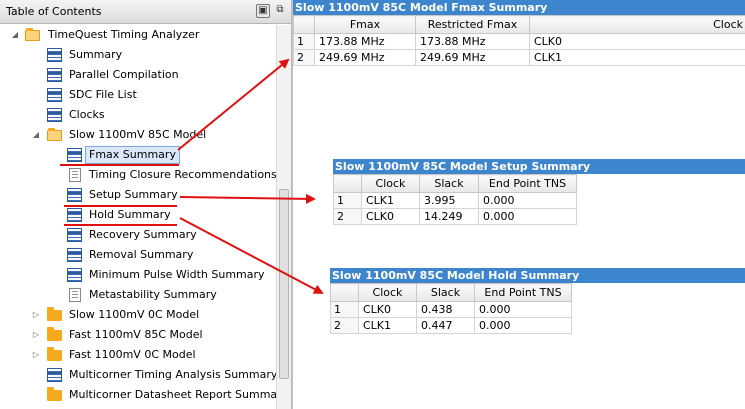 Image resolution: width=745 pixels, height=409 pixels. What do you see at coordinates (537, 275) in the screenshot?
I see `hold-summary-title: Slow 1100mV 85C Model Hold Summary` at bounding box center [537, 275].